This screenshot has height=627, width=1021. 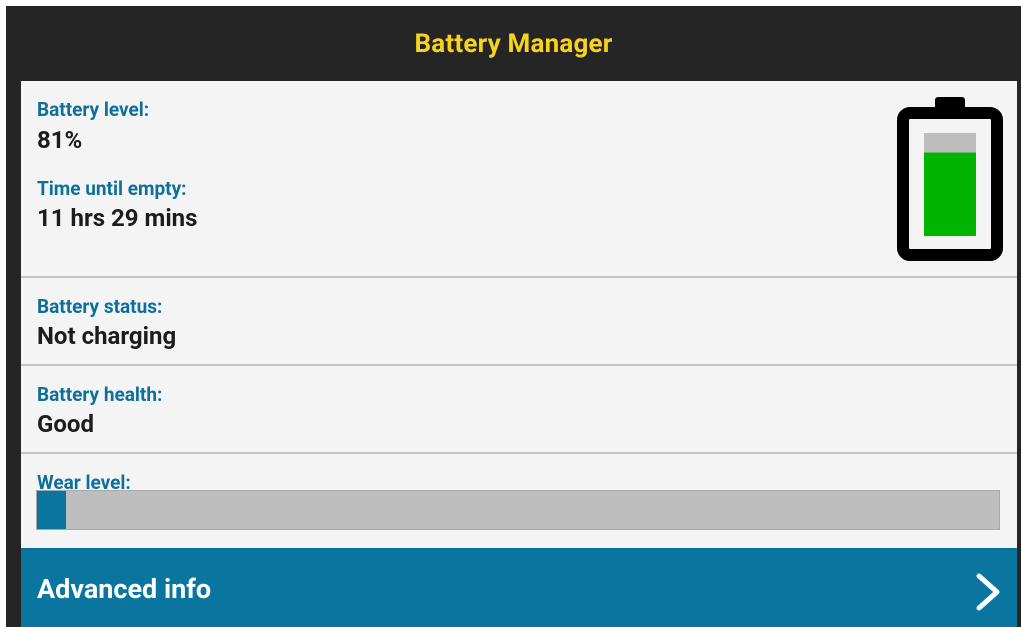 What do you see at coordinates (93, 109) in the screenshot?
I see `battery-level-label: Battery level:` at bounding box center [93, 109].